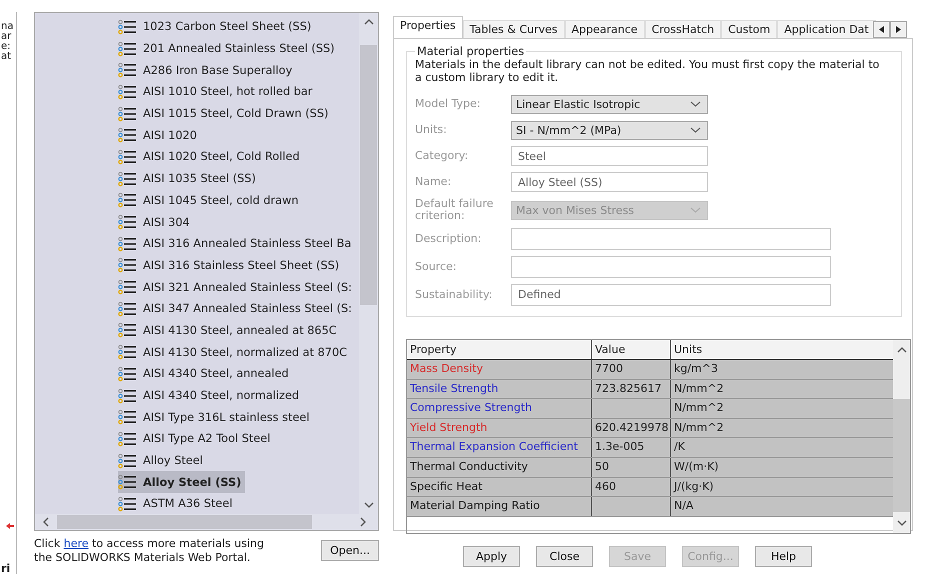 This screenshot has height=574, width=939. I want to click on tree-item: AISI 1015 Steel, Cold Drawn (SS), so click(225, 113).